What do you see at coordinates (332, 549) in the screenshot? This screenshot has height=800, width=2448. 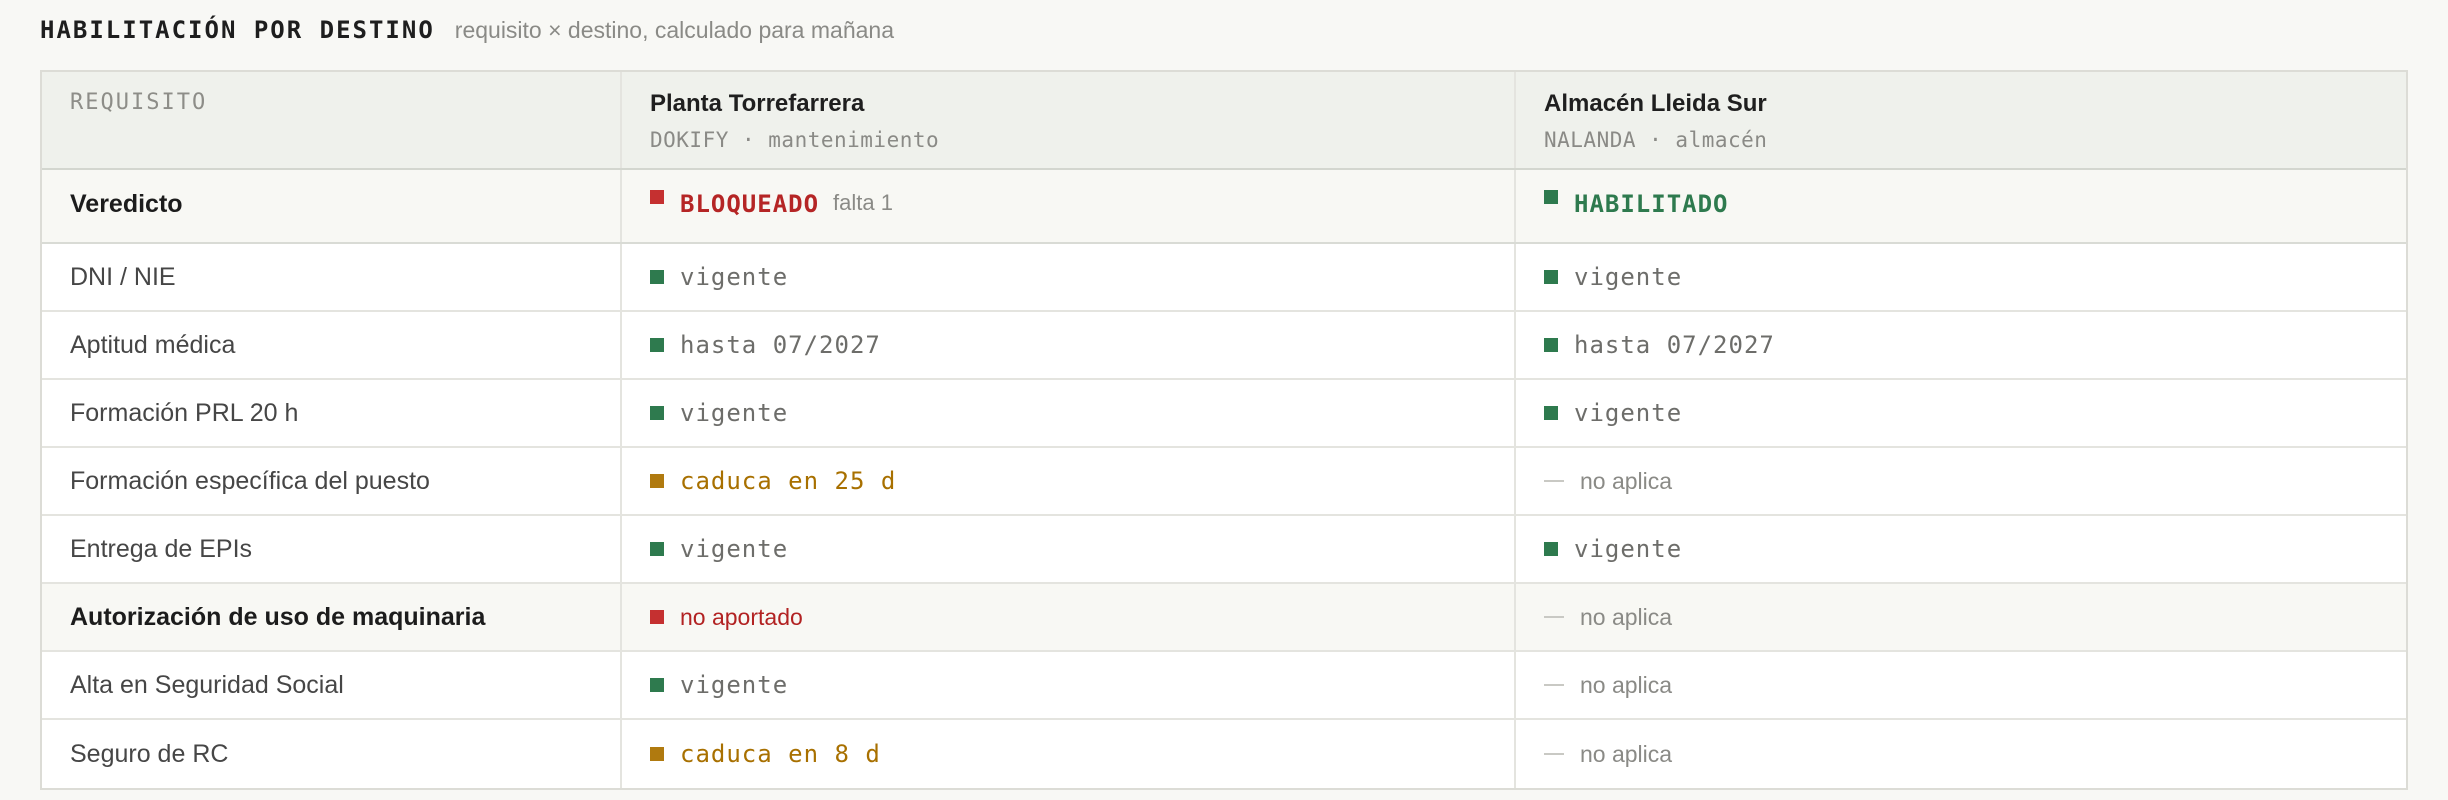 I see `requirement-cell: Entrega de EPIs` at bounding box center [332, 549].